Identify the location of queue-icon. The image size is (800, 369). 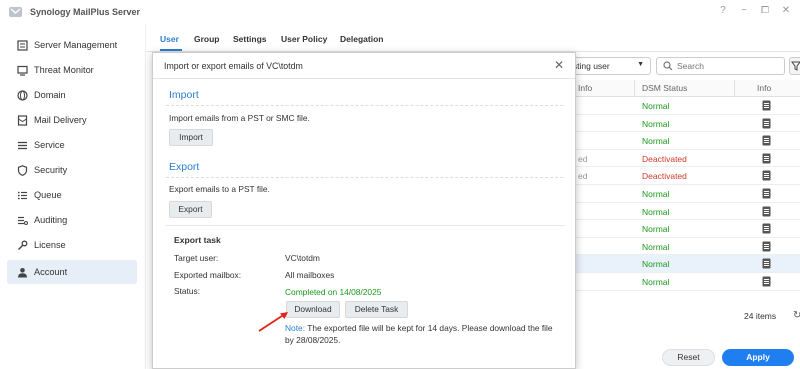
(22, 195).